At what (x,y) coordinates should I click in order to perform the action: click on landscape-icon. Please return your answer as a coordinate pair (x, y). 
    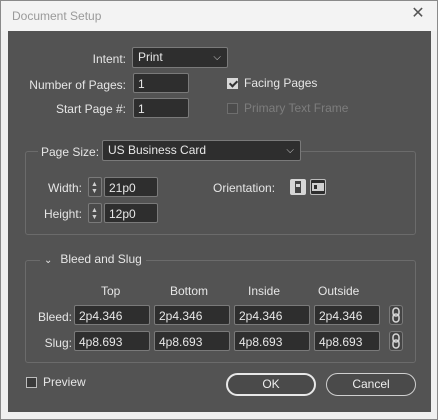
    Looking at the image, I should click on (318, 187).